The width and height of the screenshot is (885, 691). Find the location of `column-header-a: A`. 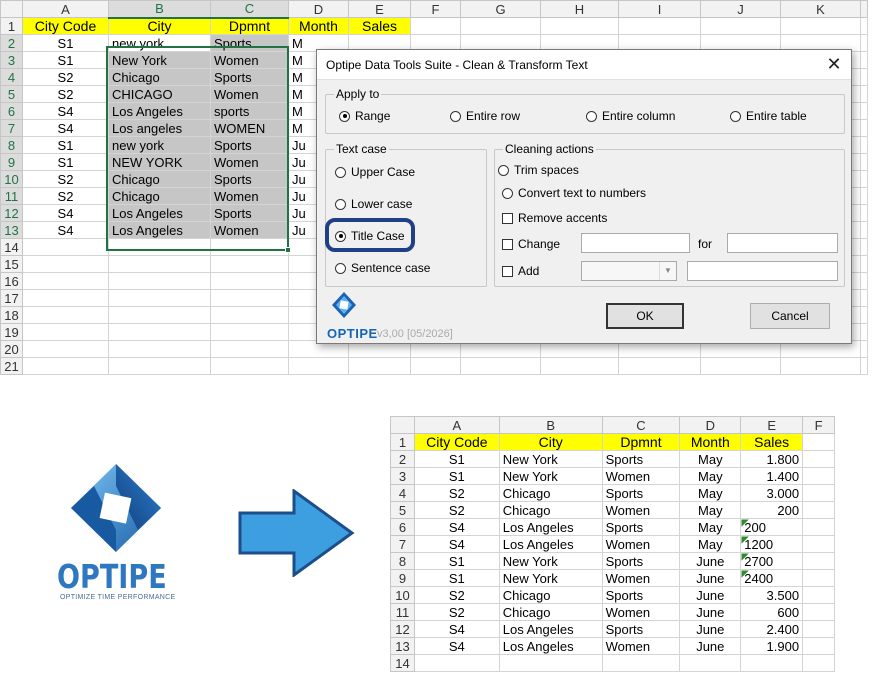

column-header-a: A is located at coordinates (65, 9).